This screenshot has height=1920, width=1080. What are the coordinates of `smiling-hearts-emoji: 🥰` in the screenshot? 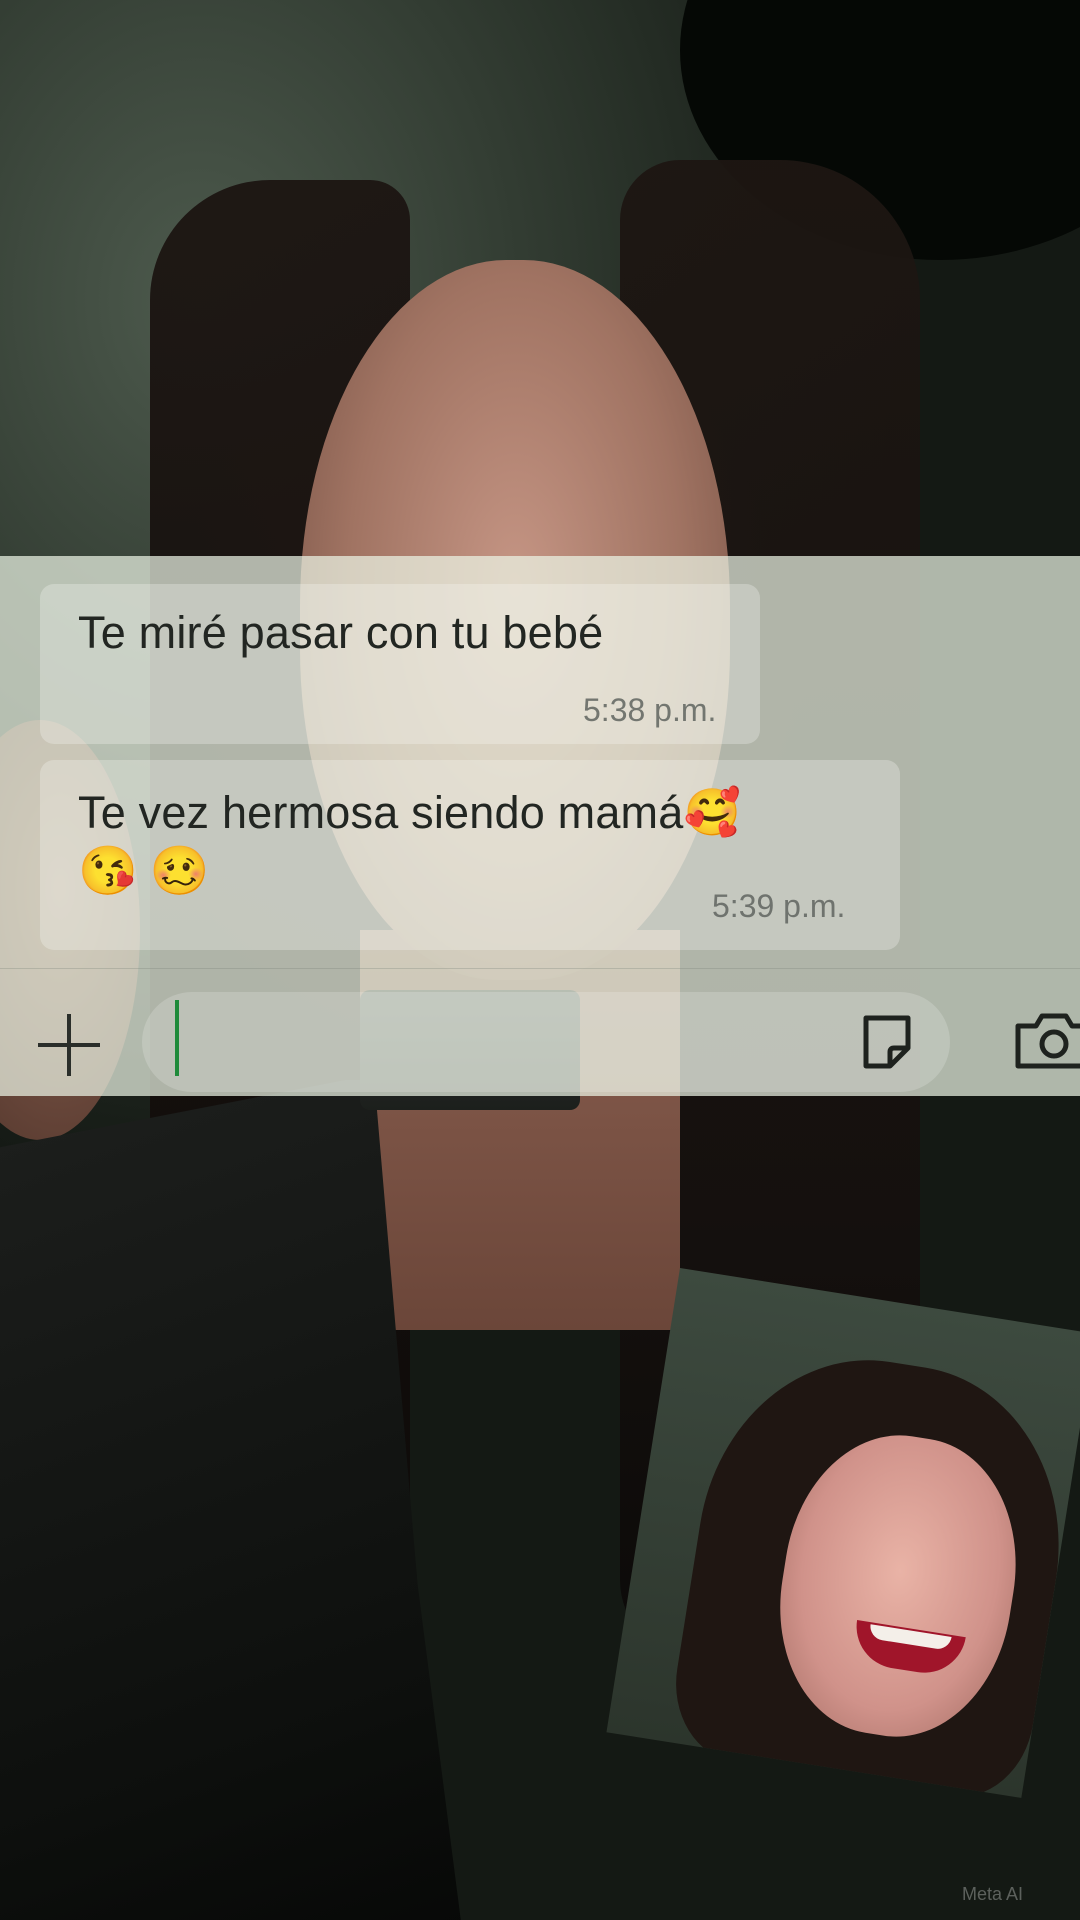 It's located at (712, 812).